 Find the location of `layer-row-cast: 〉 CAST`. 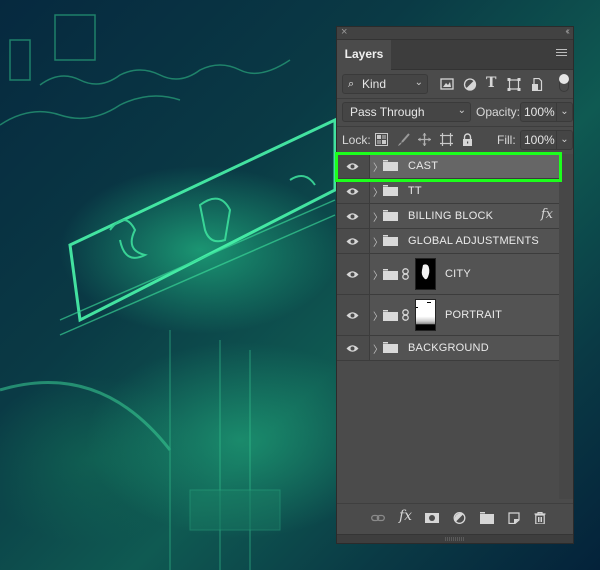

layer-row-cast: 〉 CAST is located at coordinates (448, 166).